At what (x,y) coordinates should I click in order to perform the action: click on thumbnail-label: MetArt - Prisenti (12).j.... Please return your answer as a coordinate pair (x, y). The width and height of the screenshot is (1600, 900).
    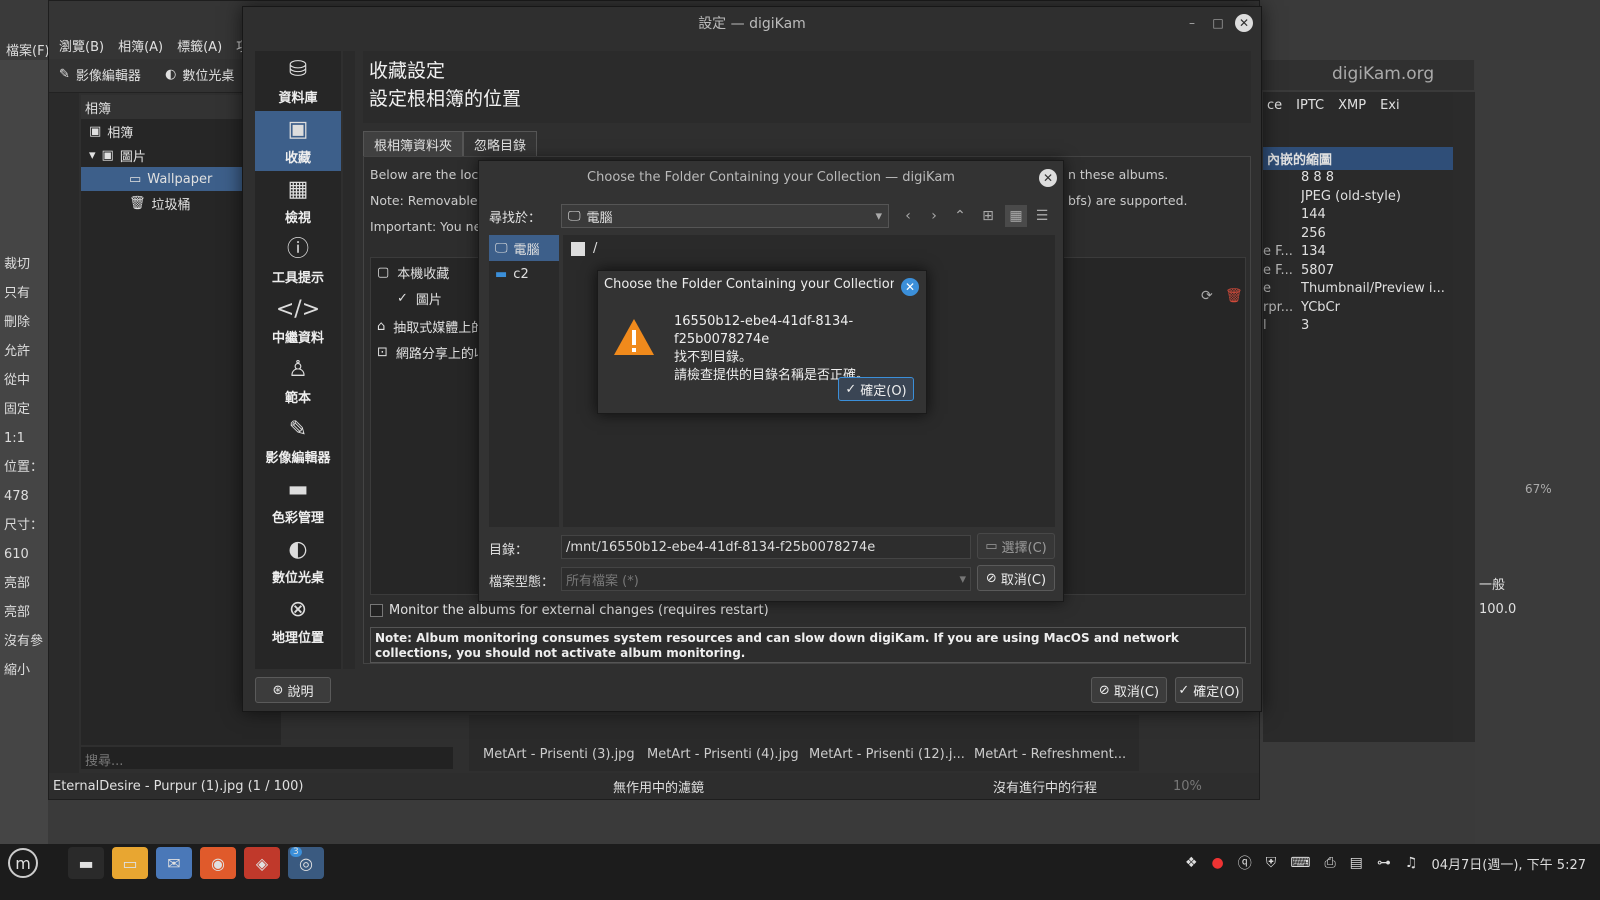
    Looking at the image, I should click on (887, 754).